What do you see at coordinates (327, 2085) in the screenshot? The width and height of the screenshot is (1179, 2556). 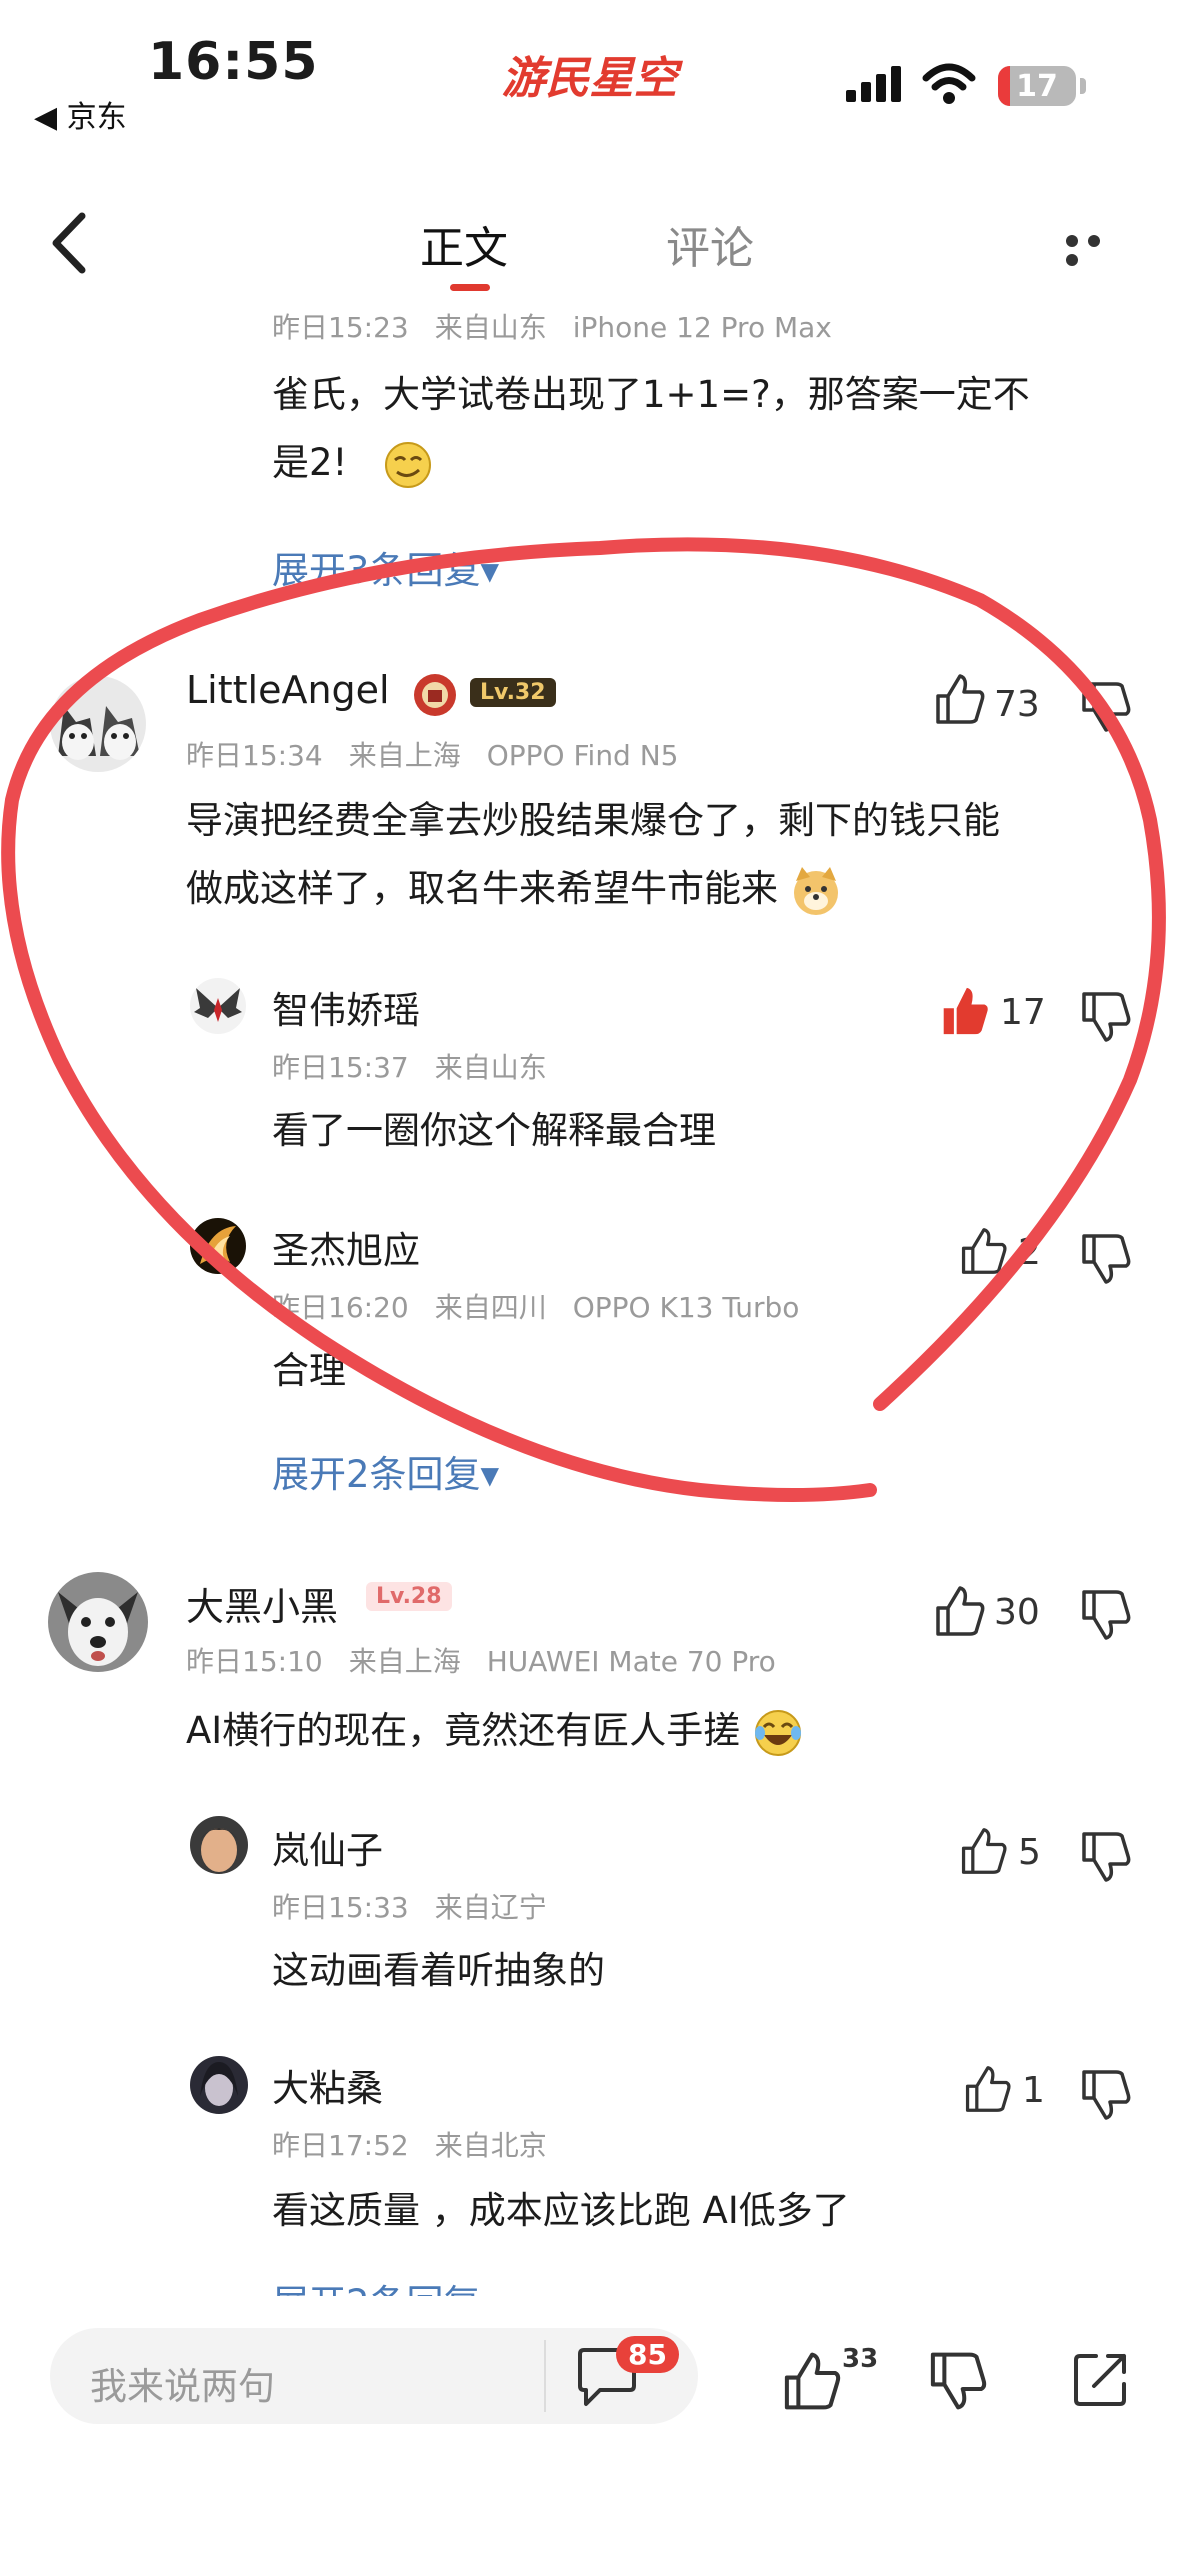 I see `reply-username: 大粘桑` at bounding box center [327, 2085].